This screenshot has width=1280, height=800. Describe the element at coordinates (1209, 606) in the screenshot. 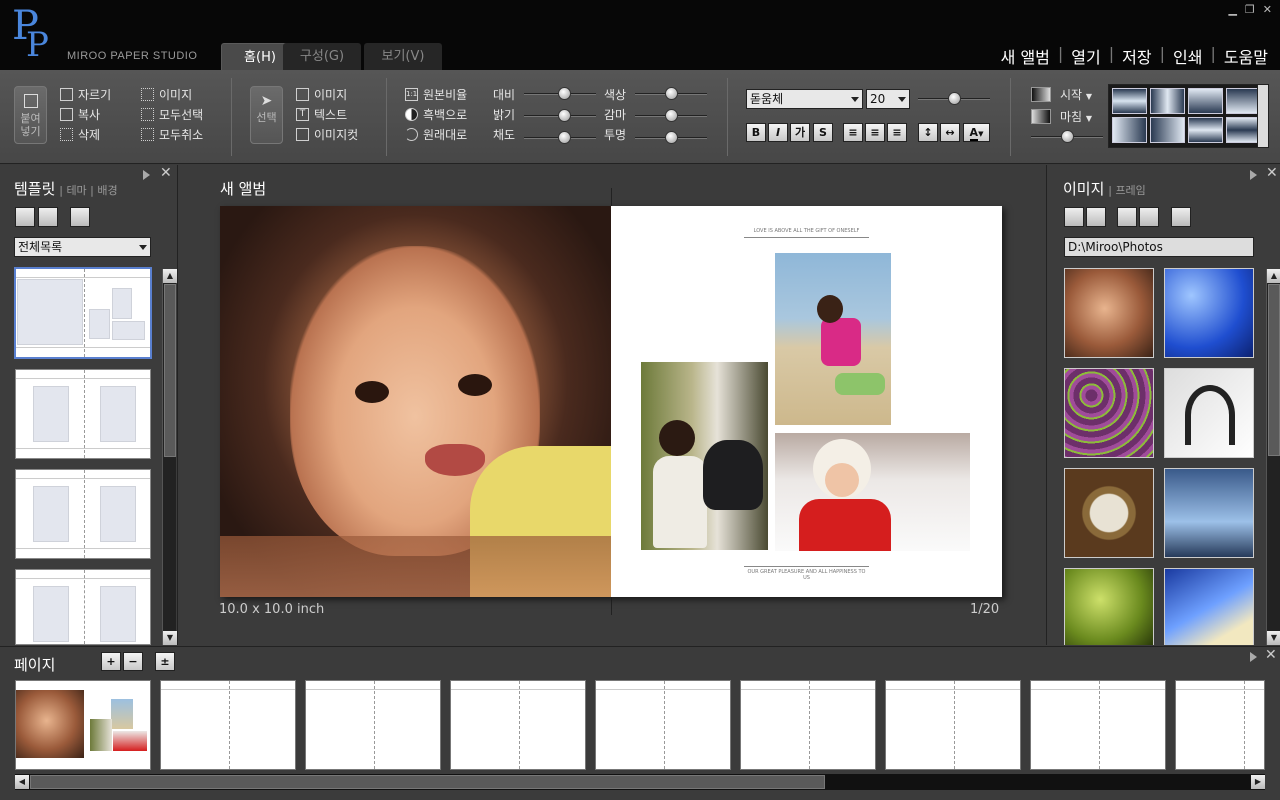

I see `image-thumb-device` at that location.